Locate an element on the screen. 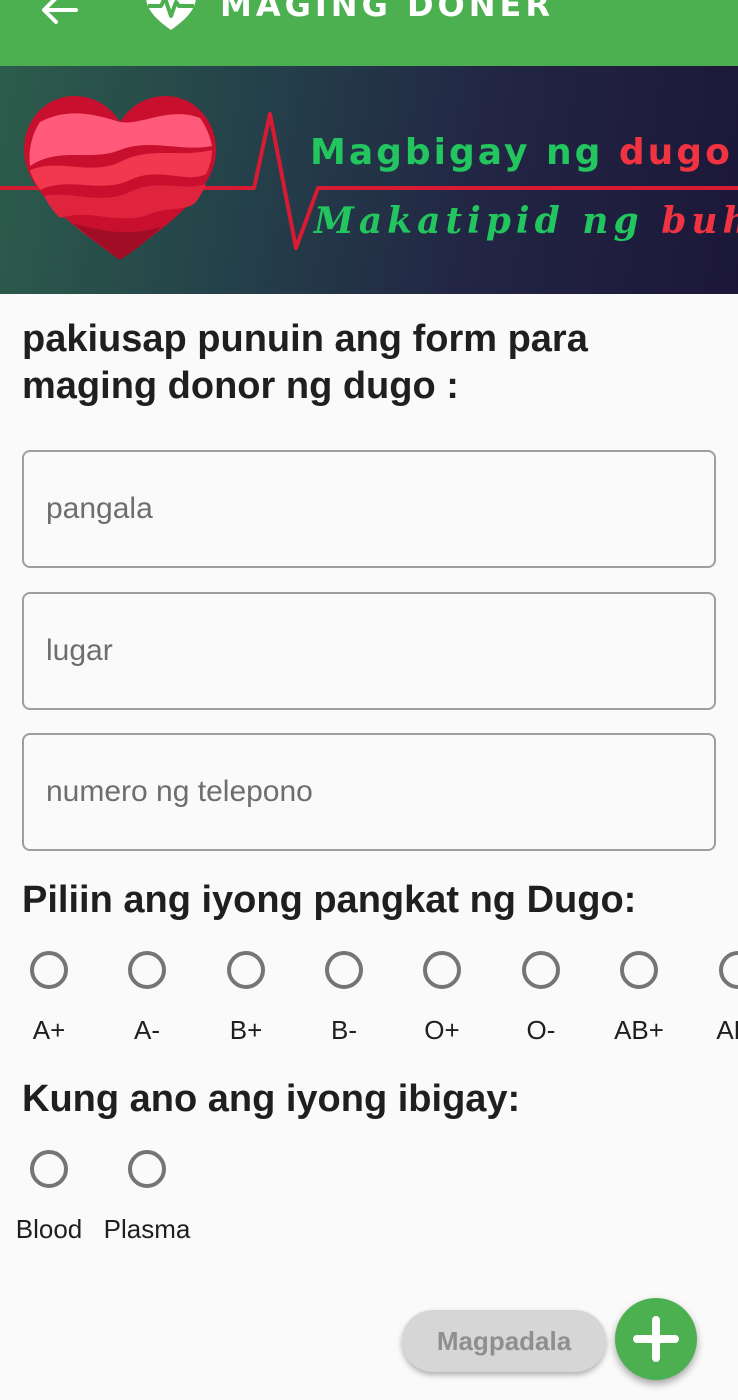 The width and height of the screenshot is (738, 1400). blood-group-heading: Piliin ang iyong pangkat ng Dugo: is located at coordinates (329, 900).